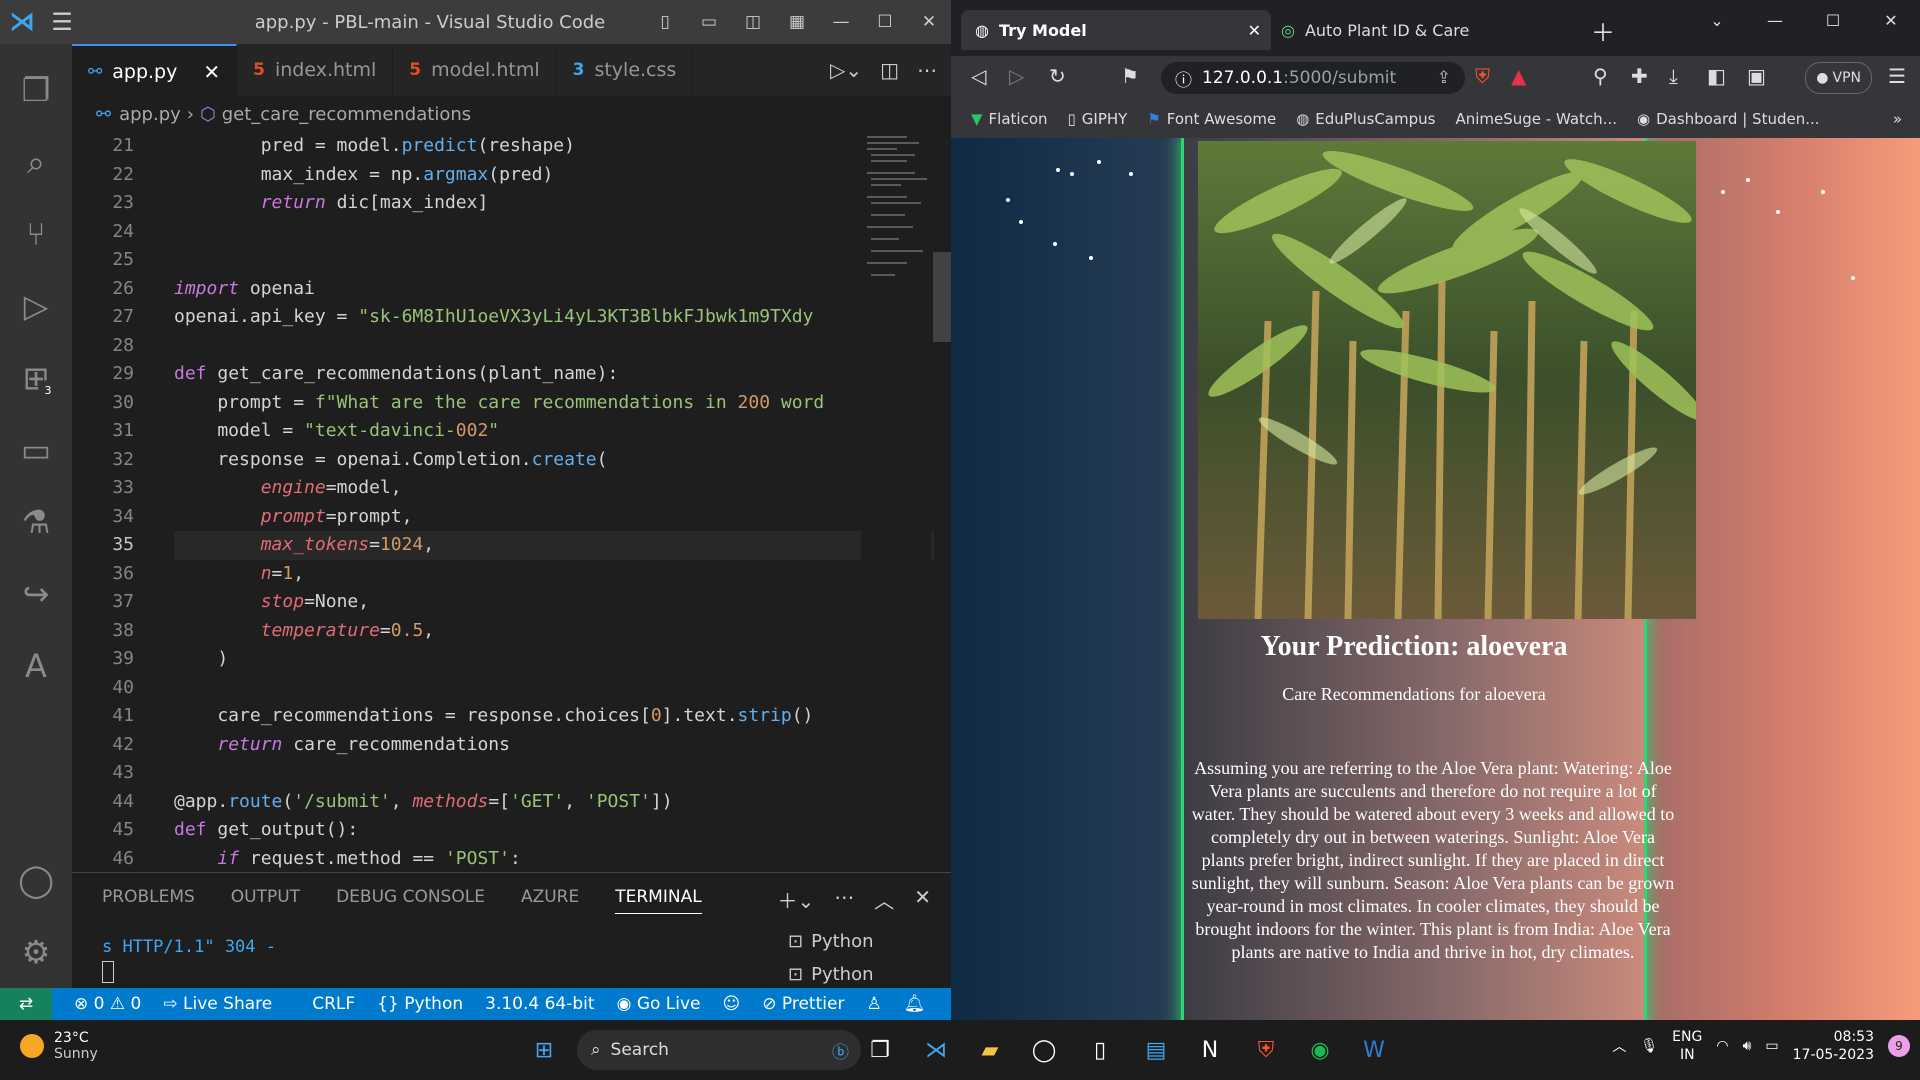  What do you see at coordinates (36, 952) in the screenshot?
I see `settings-gear-icon: ⚙` at bounding box center [36, 952].